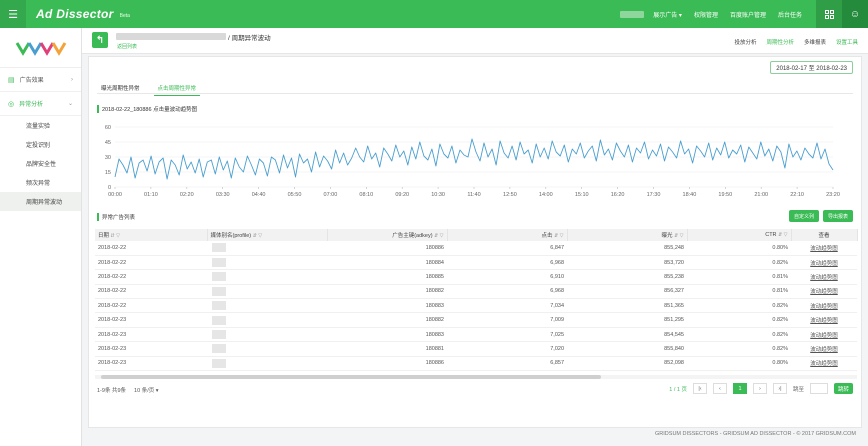  I want to click on link-delivery-analysis: 投放分析, so click(745, 42).